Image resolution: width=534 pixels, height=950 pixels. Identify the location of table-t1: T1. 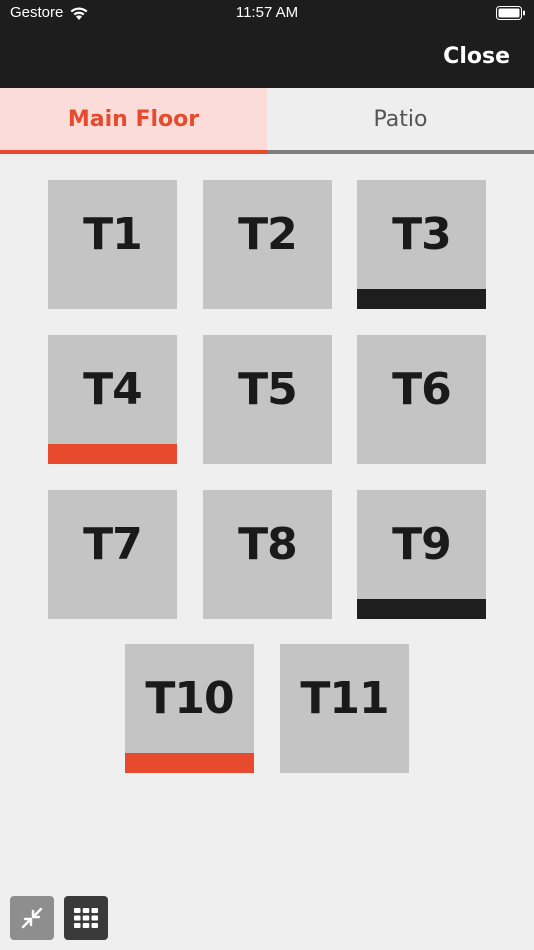
(112, 244).